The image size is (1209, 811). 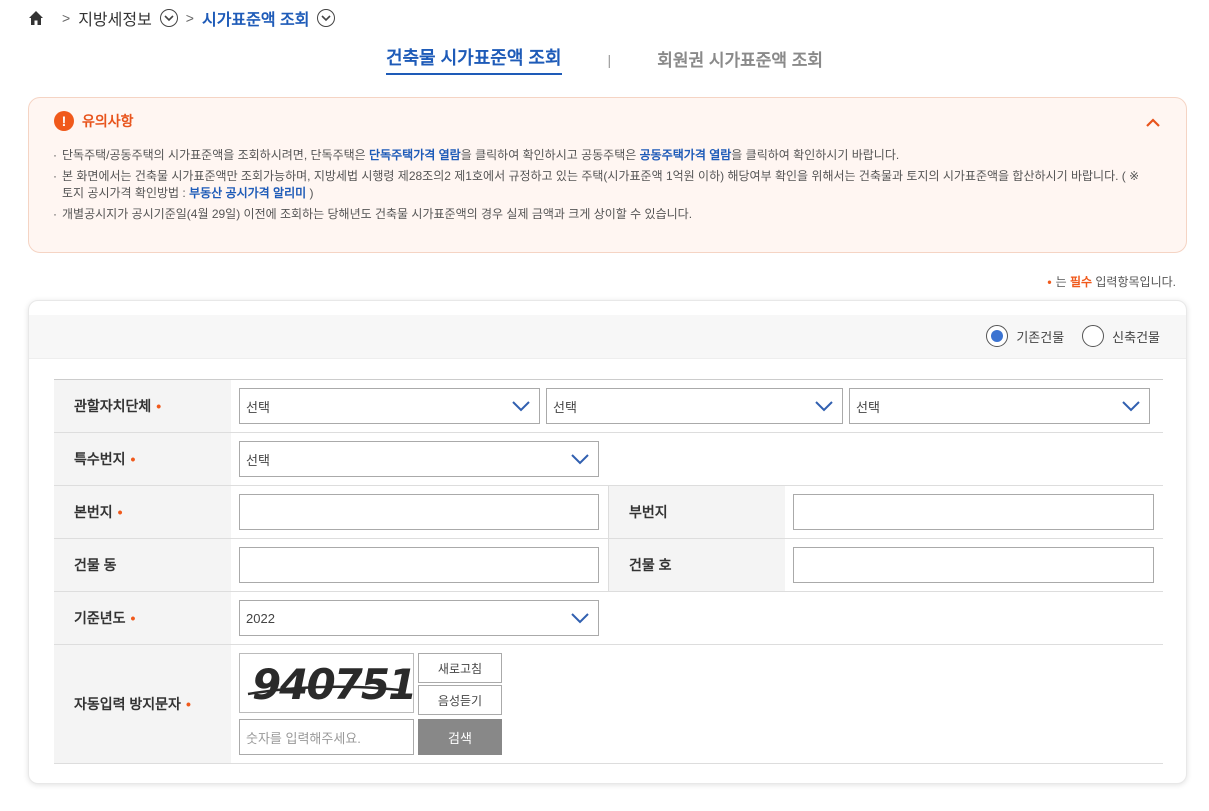 What do you see at coordinates (333, 684) in the screenshot?
I see `captcha-text: 940751` at bounding box center [333, 684].